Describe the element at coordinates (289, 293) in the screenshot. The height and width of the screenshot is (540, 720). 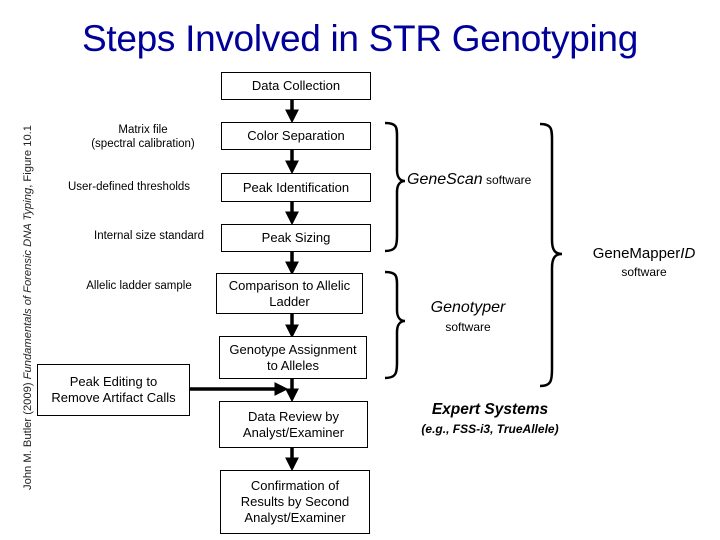
I see `step-comparison-allelic-ladder: Comparison to Allelic Ladder` at that location.